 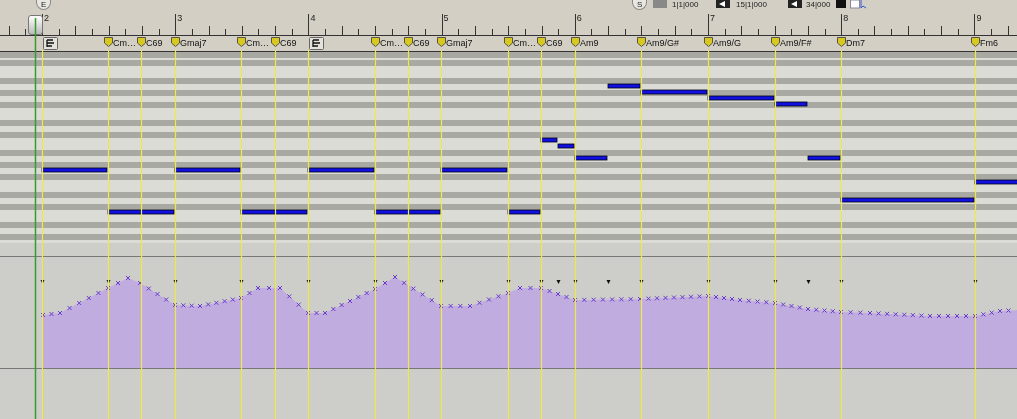 I want to click on checkbox-cursor-icon, so click(x=859, y=4).